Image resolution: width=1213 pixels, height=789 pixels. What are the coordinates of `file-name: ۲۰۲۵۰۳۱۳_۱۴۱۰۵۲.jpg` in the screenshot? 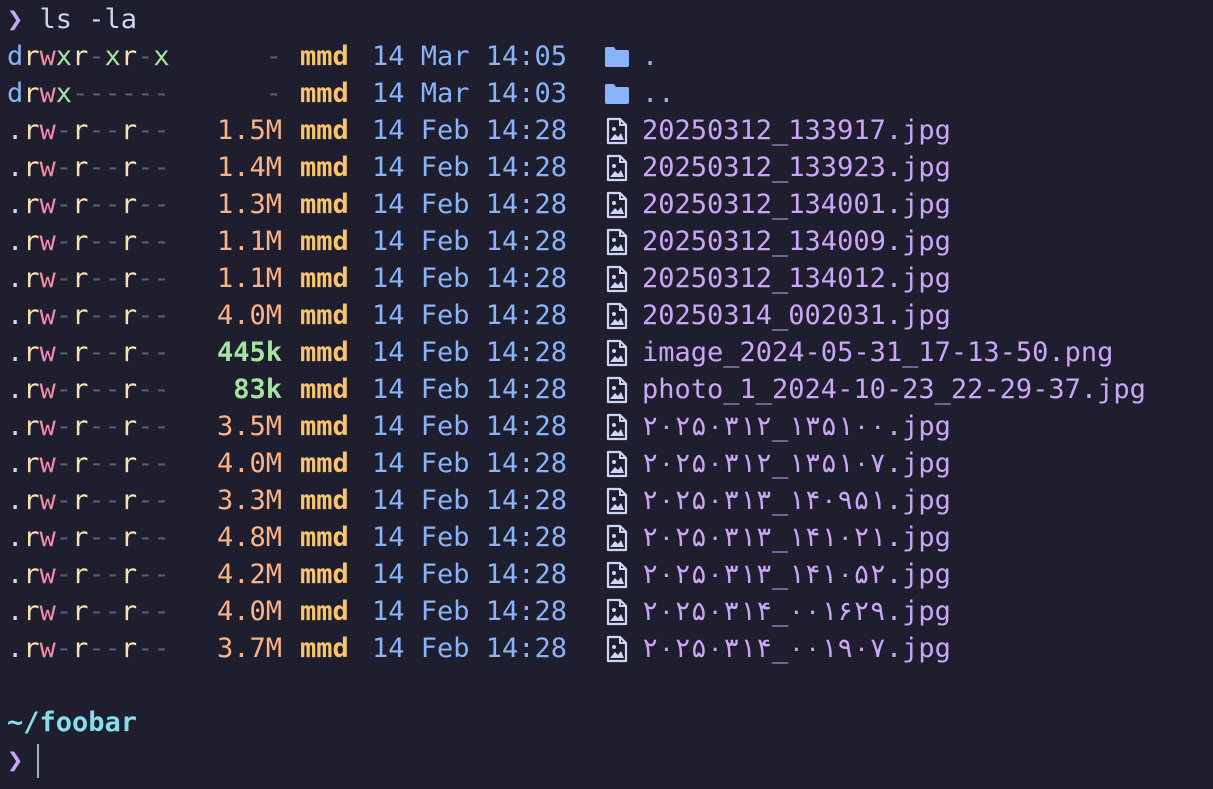 It's located at (796, 574).